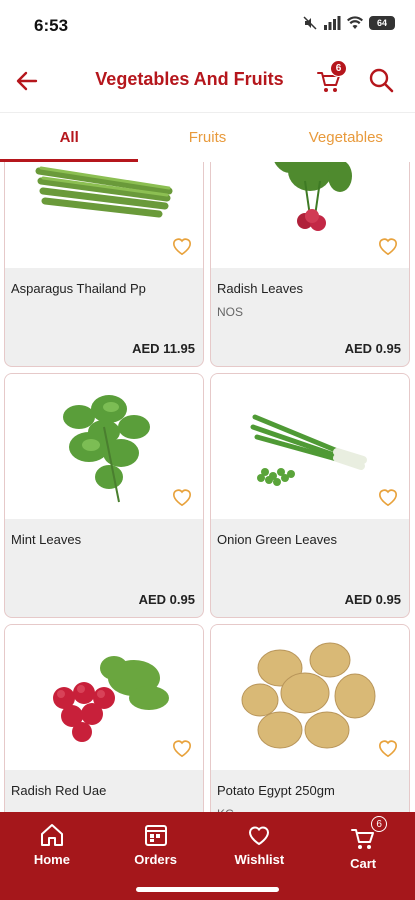  What do you see at coordinates (230, 312) in the screenshot?
I see `product-unit: NOS` at bounding box center [230, 312].